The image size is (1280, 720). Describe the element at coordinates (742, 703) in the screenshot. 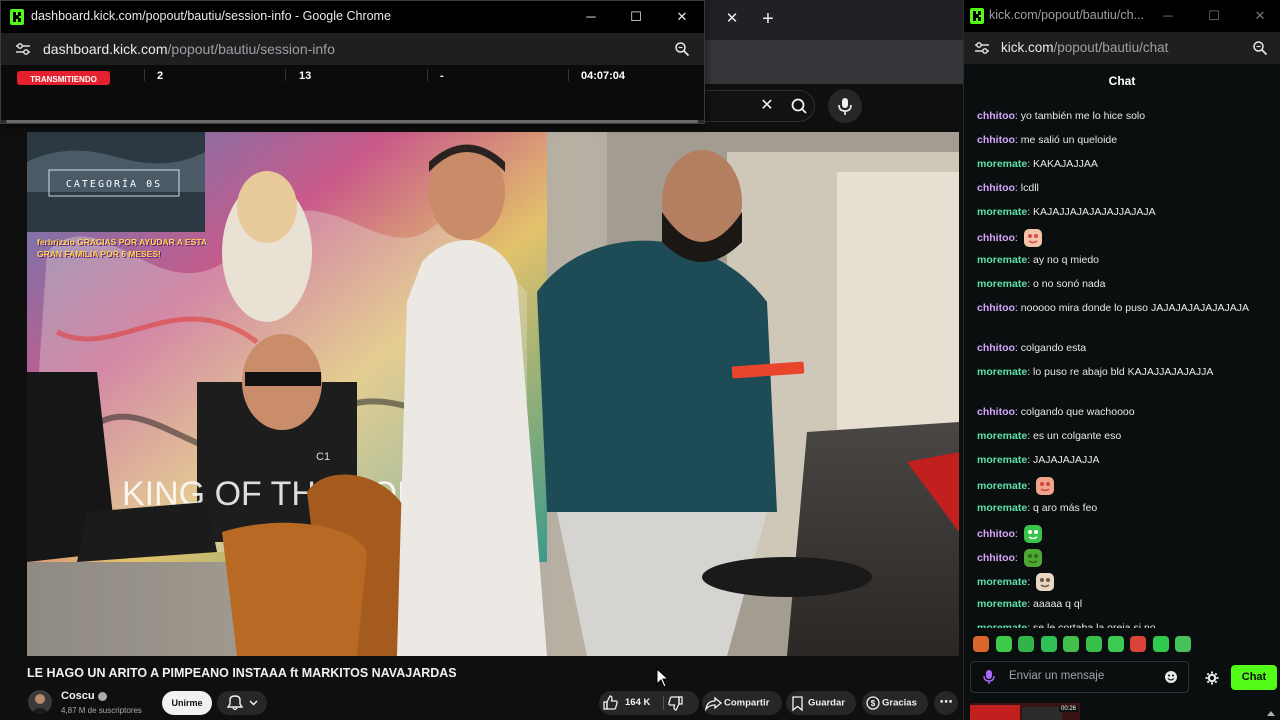

I see `share-button: Compartir` at that location.